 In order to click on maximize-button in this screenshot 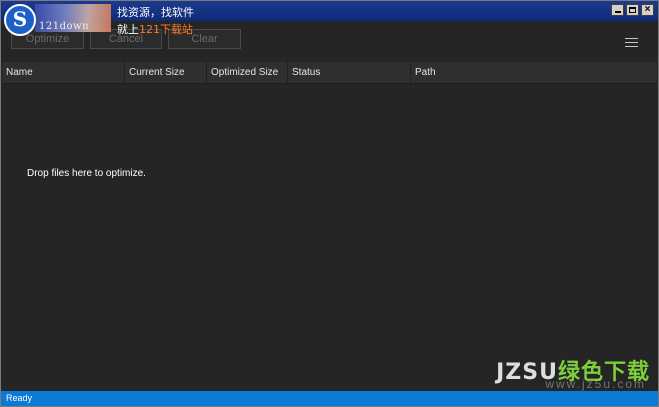, I will do `click(632, 10)`.